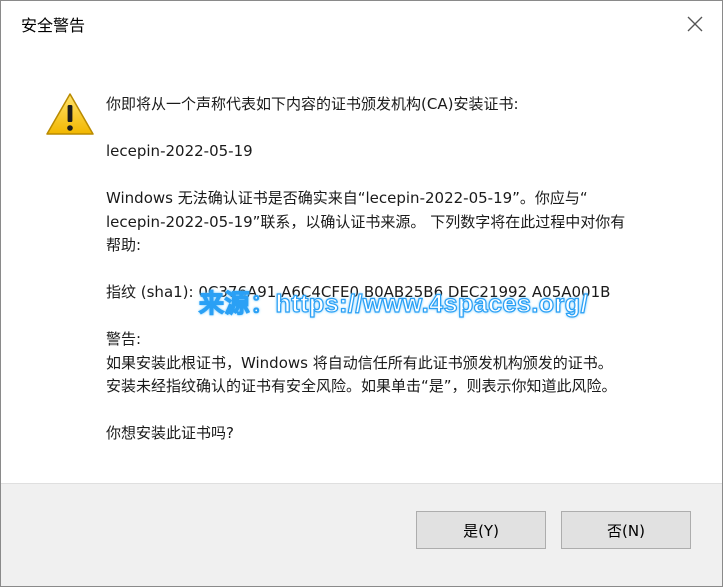  What do you see at coordinates (481, 530) in the screenshot?
I see `yes-button: 是(Y)` at bounding box center [481, 530].